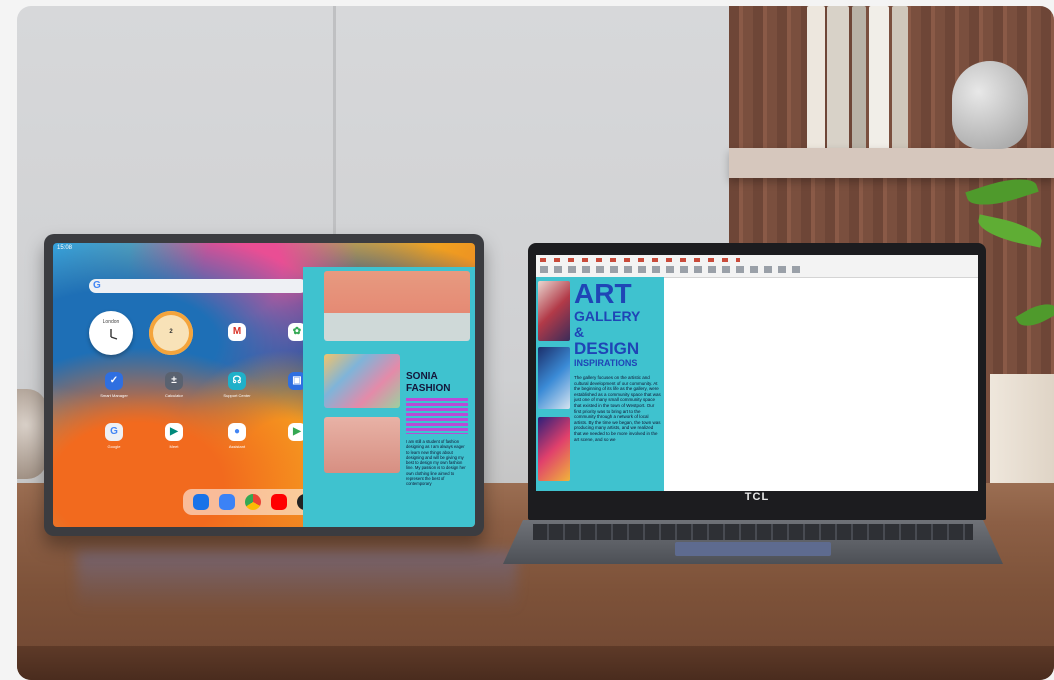 This screenshot has width=1054, height=680. What do you see at coordinates (362, 445) in the screenshot?
I see `room-photo` at bounding box center [362, 445].